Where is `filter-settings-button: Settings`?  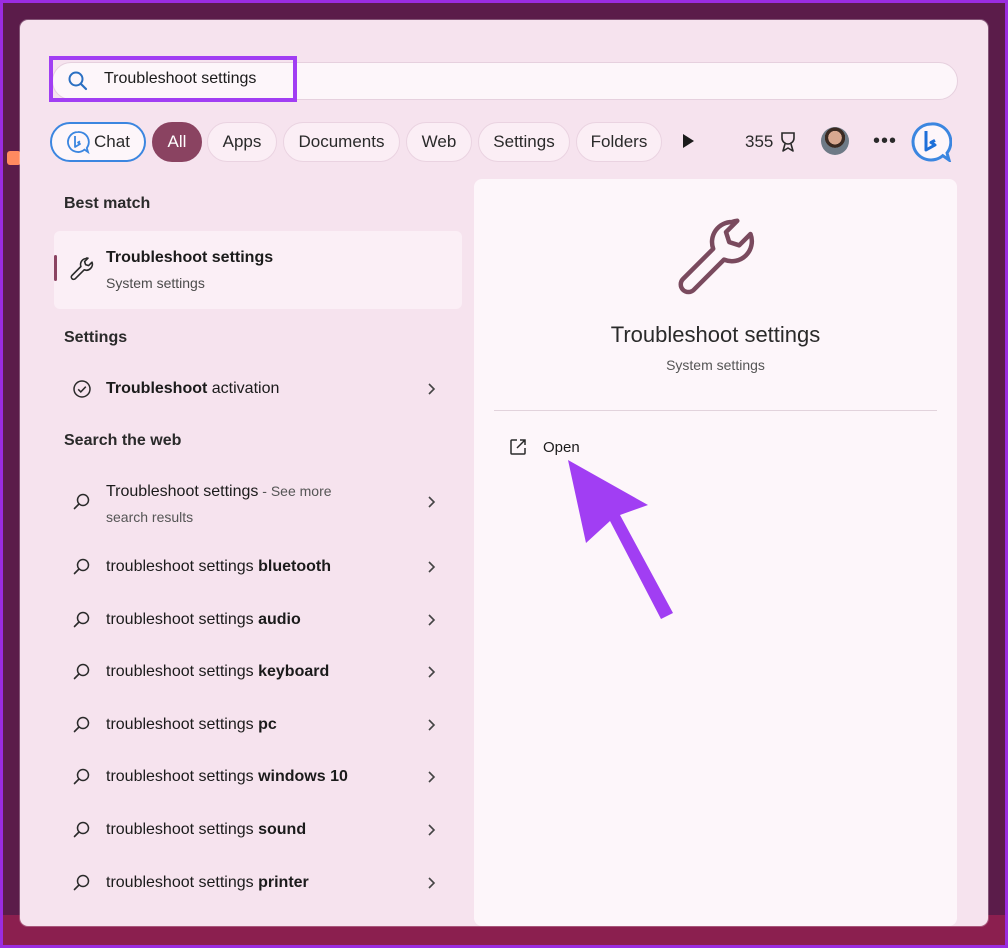 filter-settings-button: Settings is located at coordinates (524, 142).